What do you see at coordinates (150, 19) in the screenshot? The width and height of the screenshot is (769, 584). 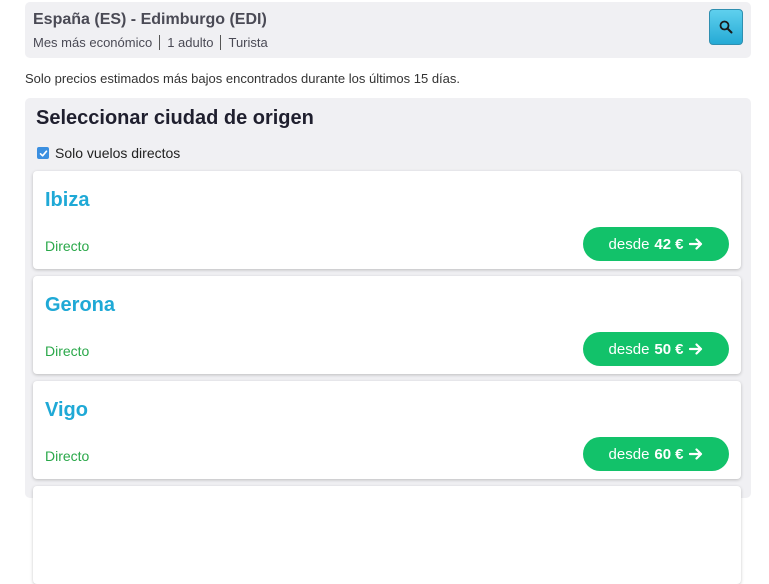 I see `route-title: España (ES) - Edimburgo (EDI)` at bounding box center [150, 19].